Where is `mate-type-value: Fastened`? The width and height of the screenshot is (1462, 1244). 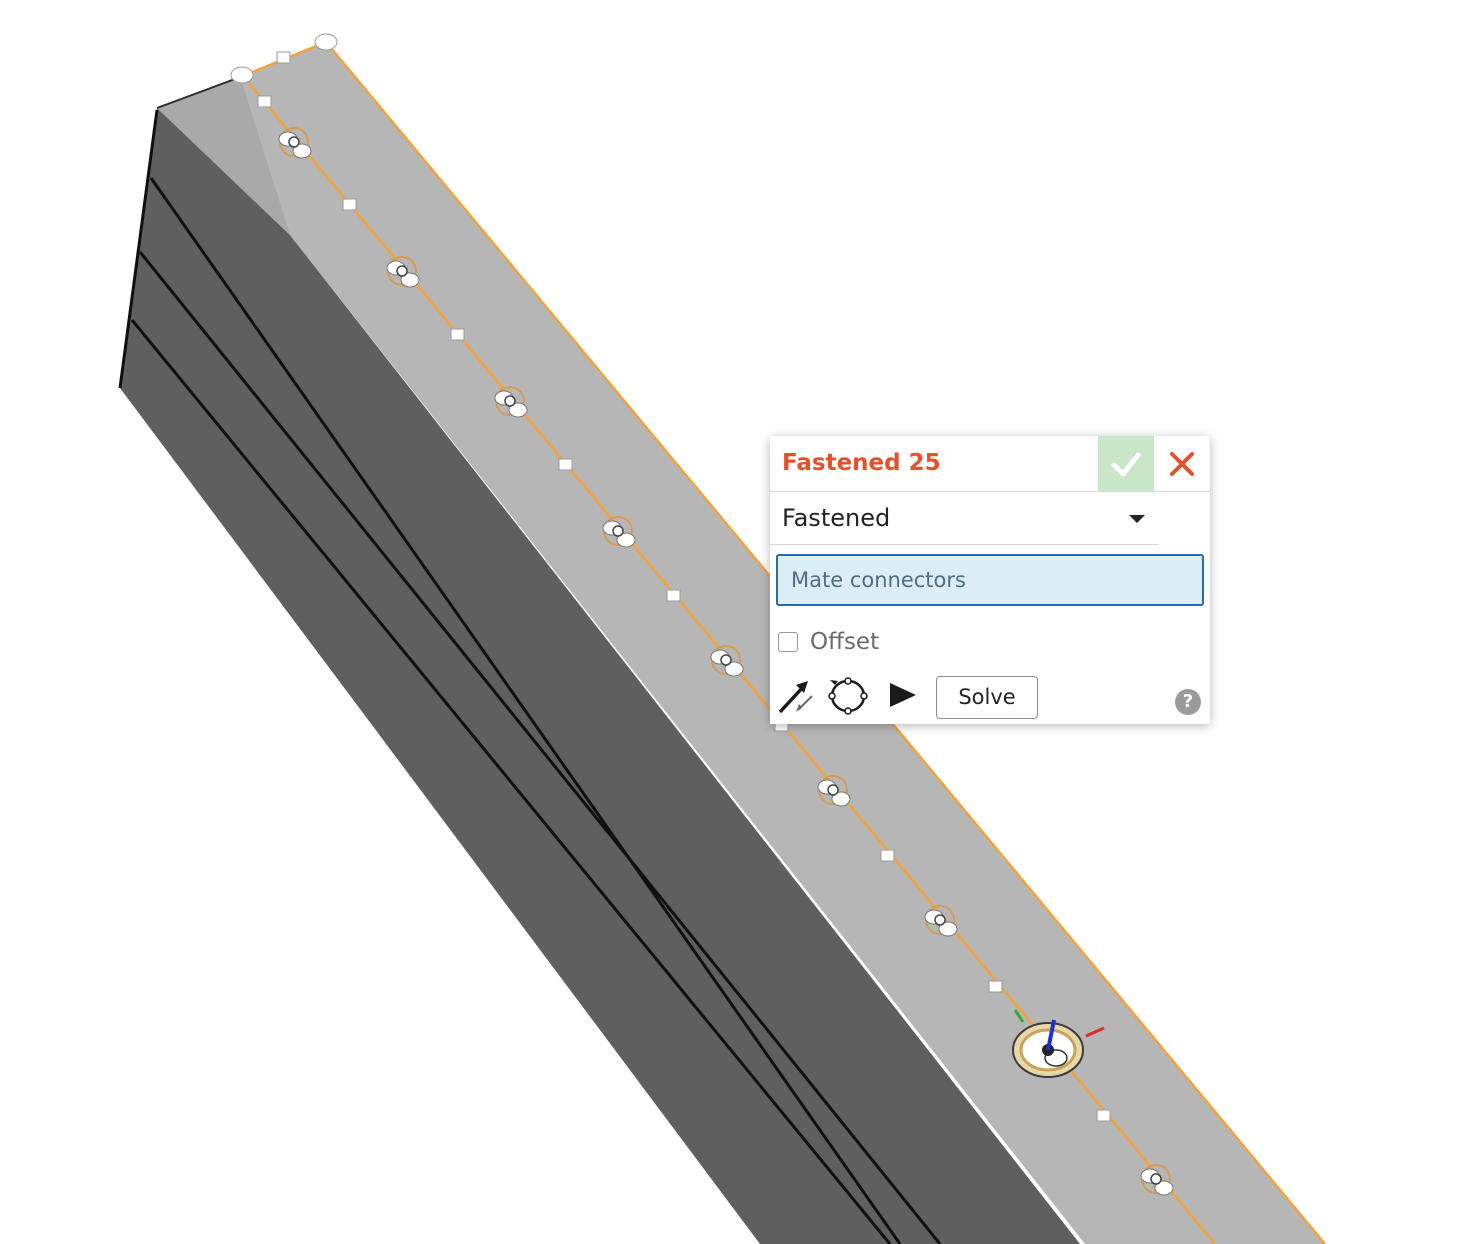 mate-type-value: Fastened is located at coordinates (836, 518).